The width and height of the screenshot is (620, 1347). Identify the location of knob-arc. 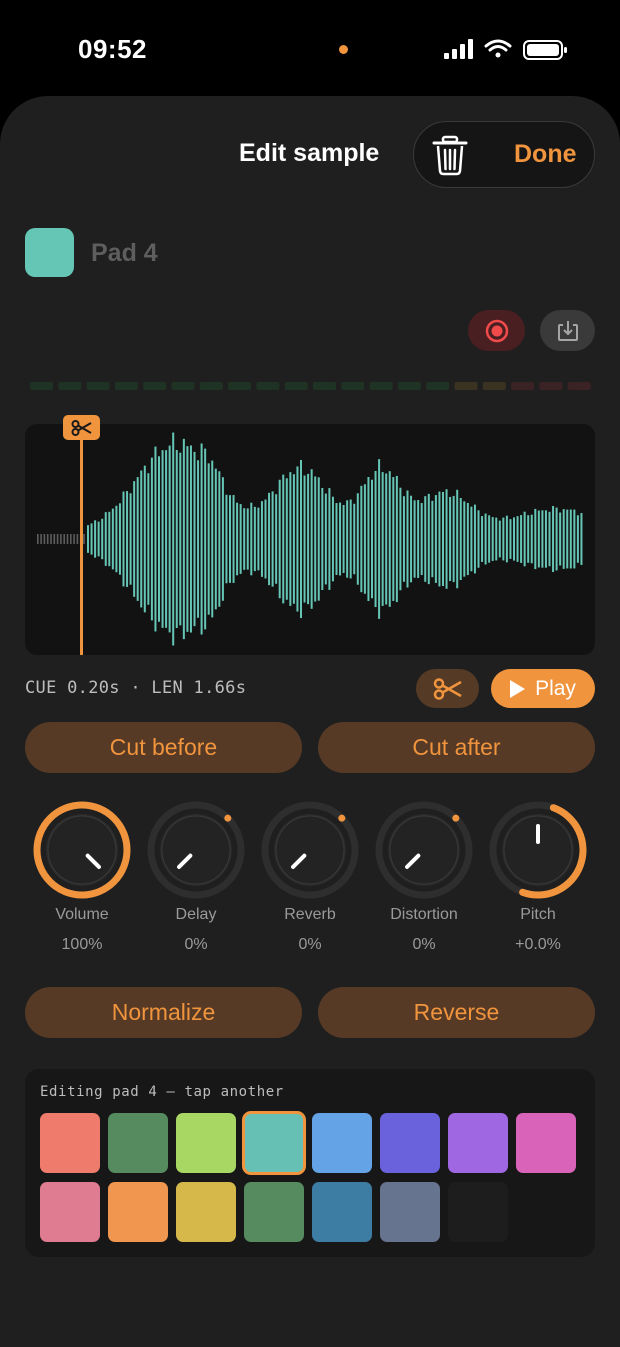
(342, 818).